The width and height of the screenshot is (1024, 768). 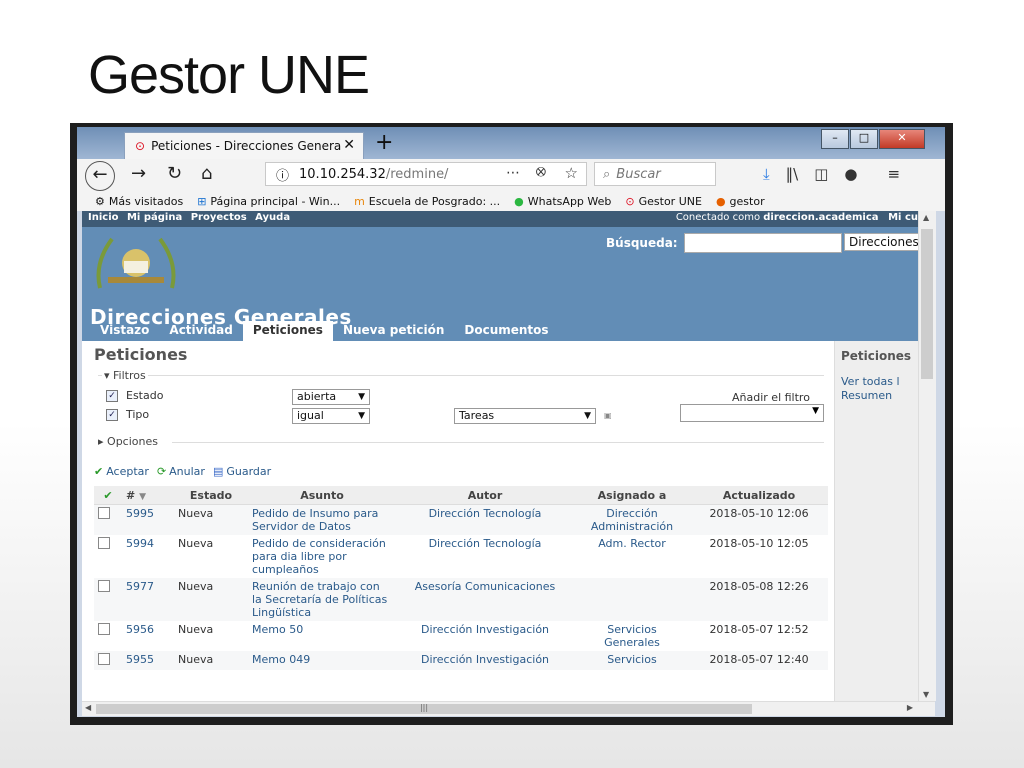 What do you see at coordinates (910, 707) in the screenshot?
I see `scroll-right-icon: ▶` at bounding box center [910, 707].